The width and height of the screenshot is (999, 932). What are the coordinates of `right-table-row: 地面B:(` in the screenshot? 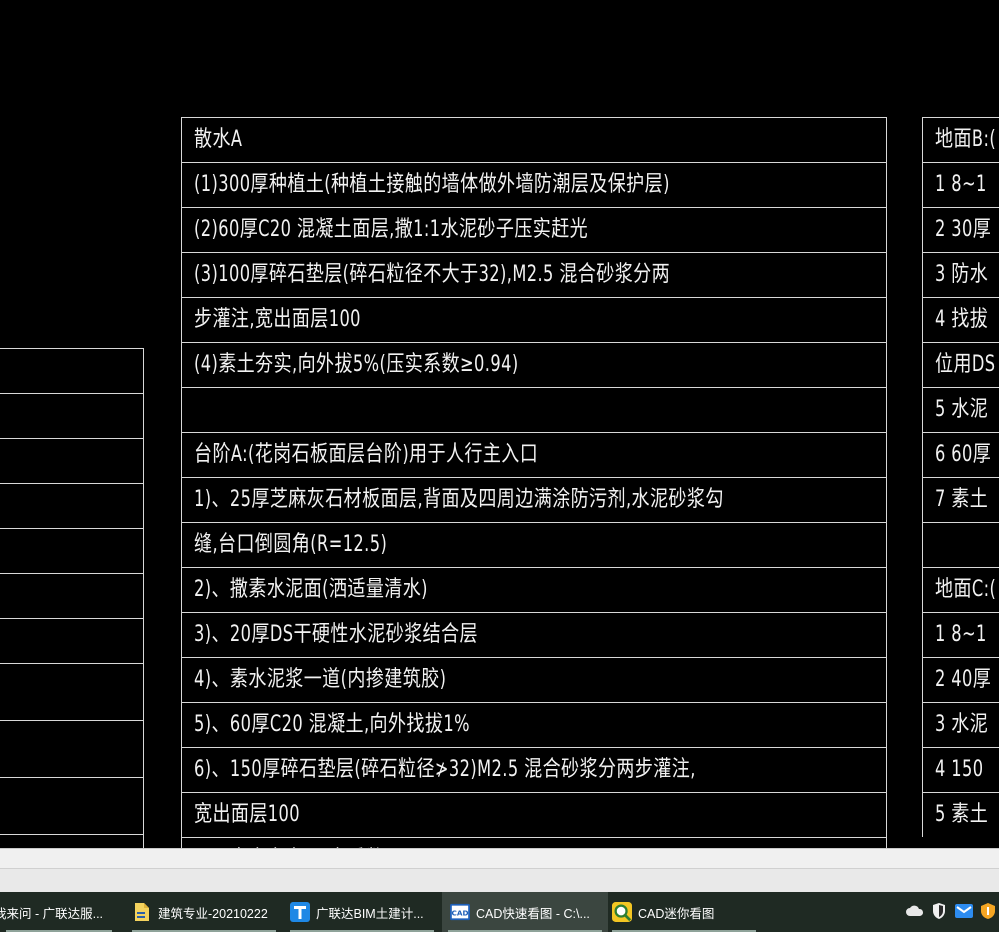 It's located at (961, 139).